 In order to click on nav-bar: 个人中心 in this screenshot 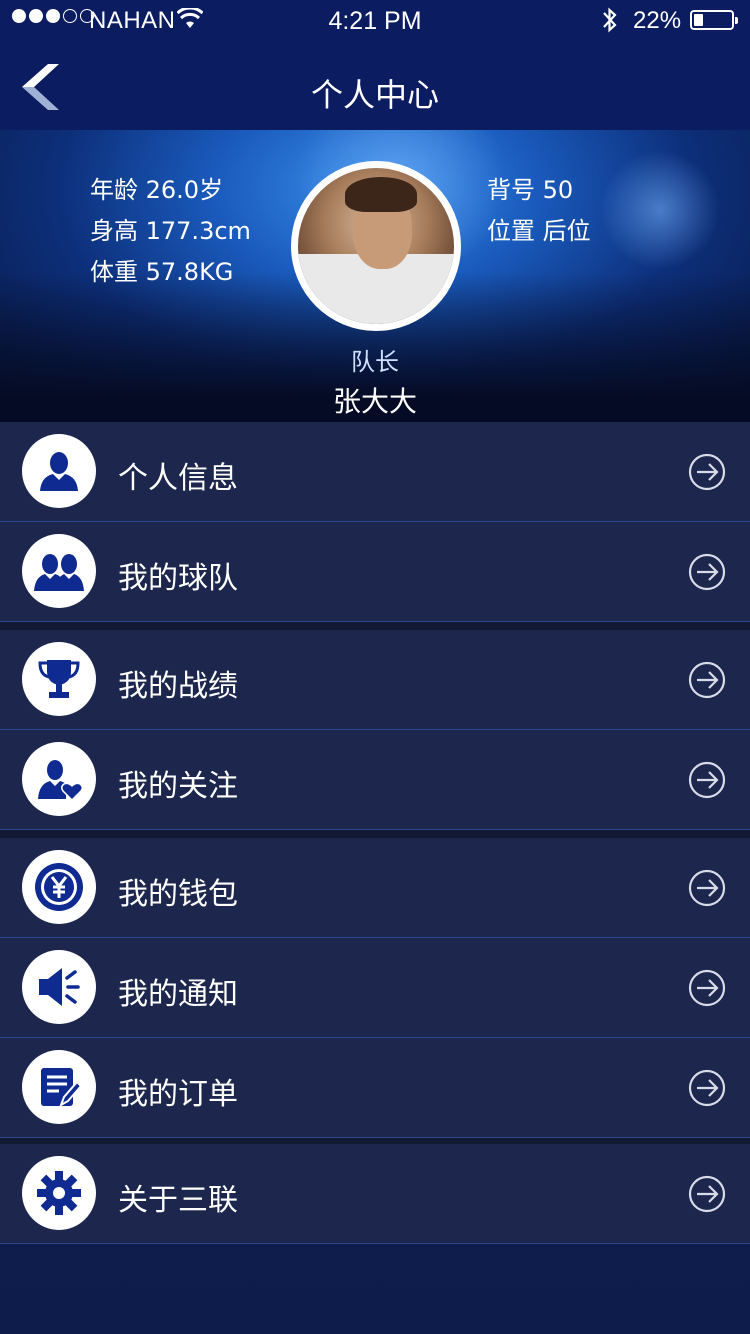, I will do `click(375, 85)`.